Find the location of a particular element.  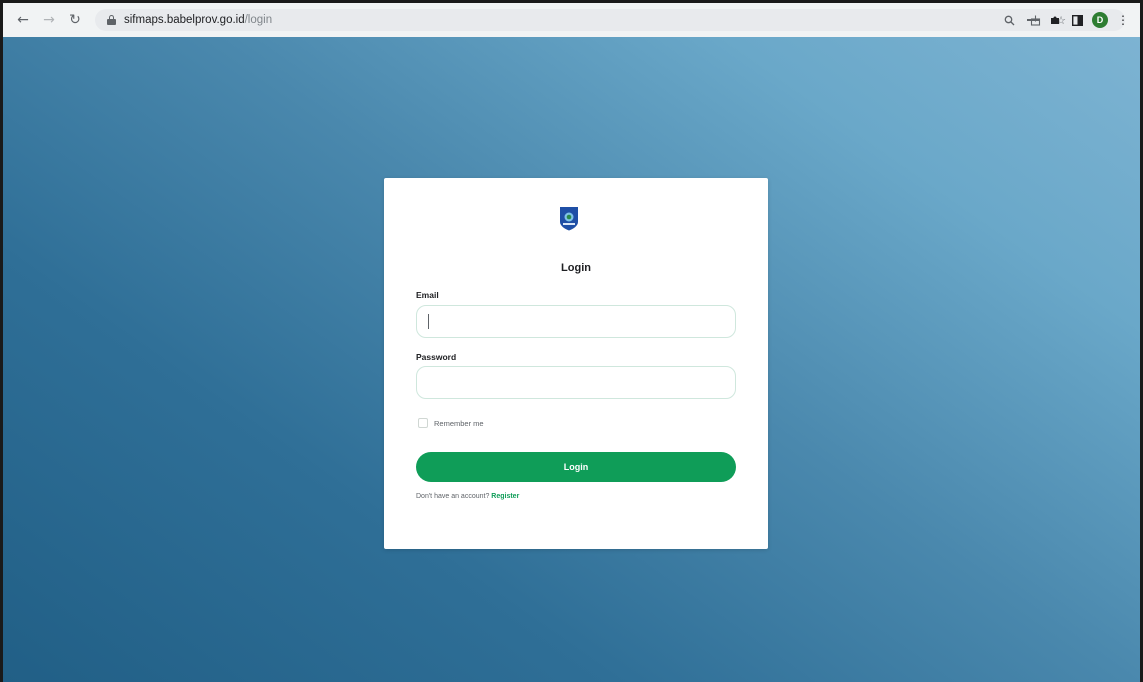

register-link: Register is located at coordinates (505, 496).